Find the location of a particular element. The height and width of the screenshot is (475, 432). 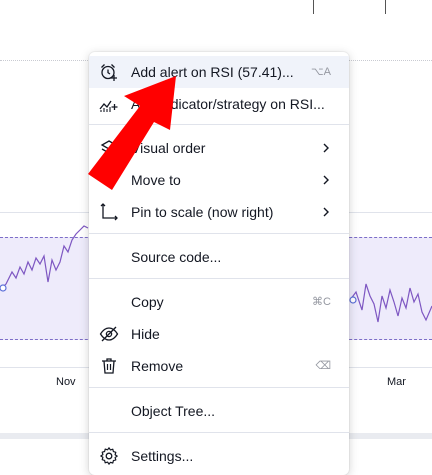

menu-item-pin-to-scale: Pin to scale (now right) is located at coordinates (219, 212).